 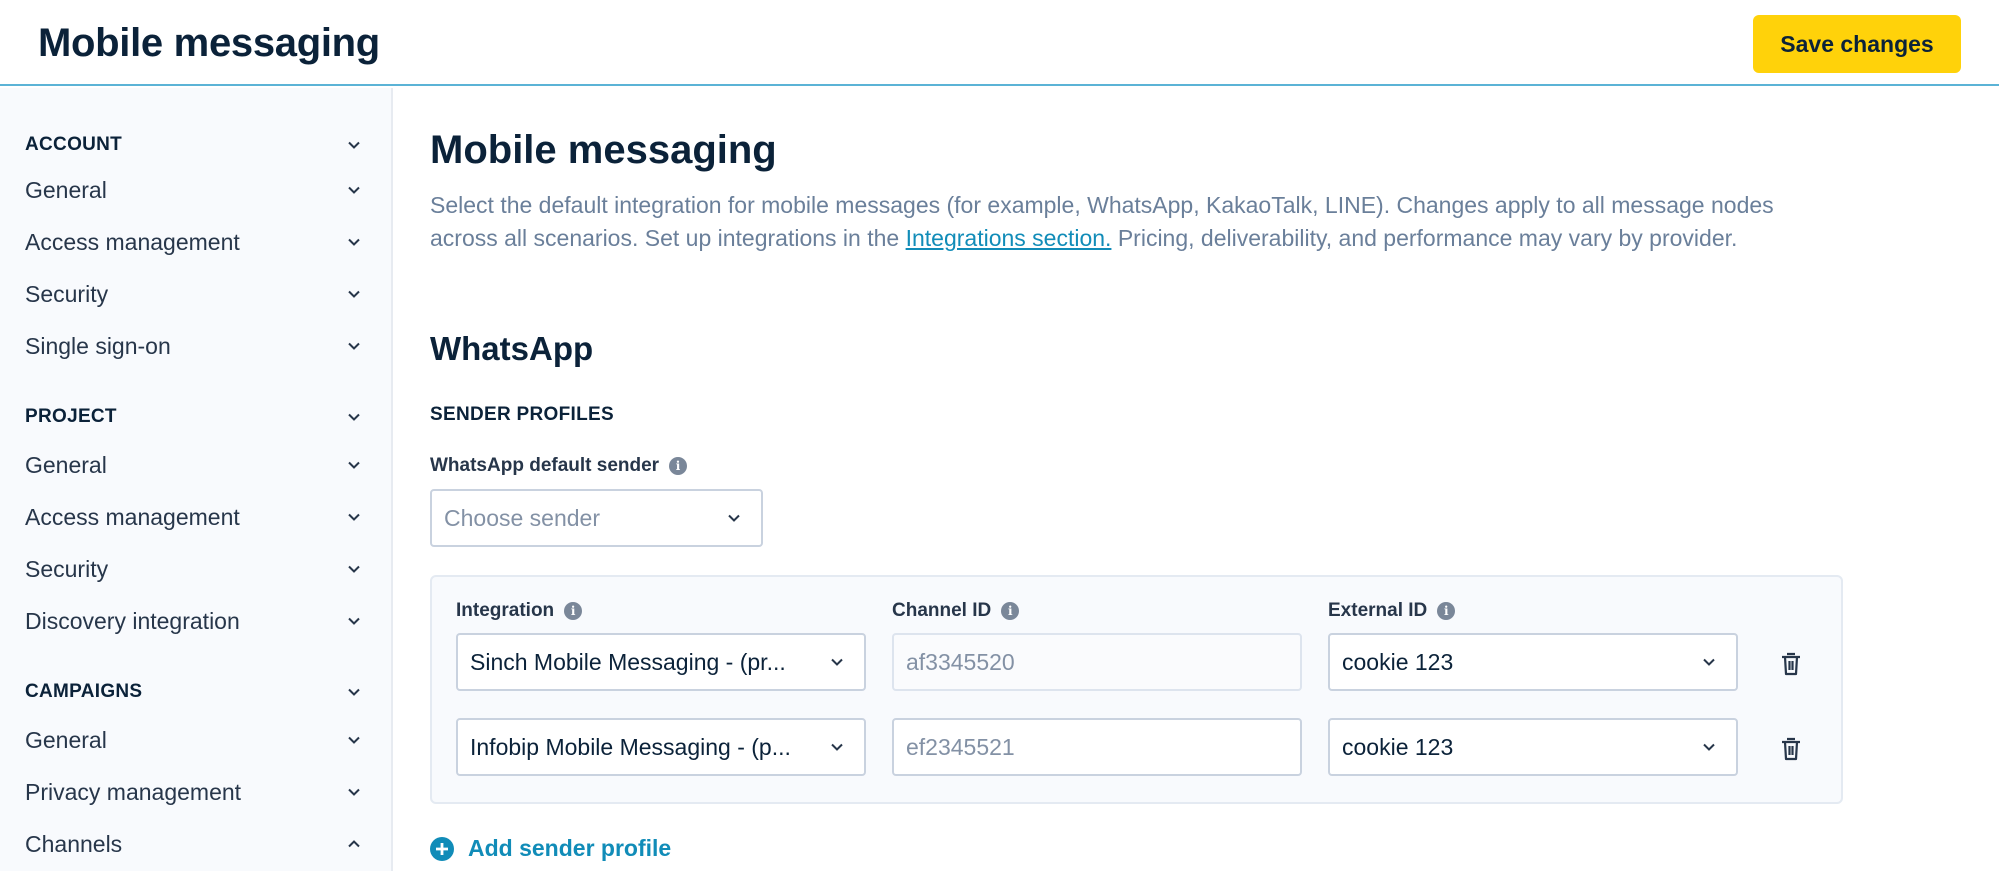 What do you see at coordinates (209, 43) in the screenshot?
I see `app-title: Mobile messaging` at bounding box center [209, 43].